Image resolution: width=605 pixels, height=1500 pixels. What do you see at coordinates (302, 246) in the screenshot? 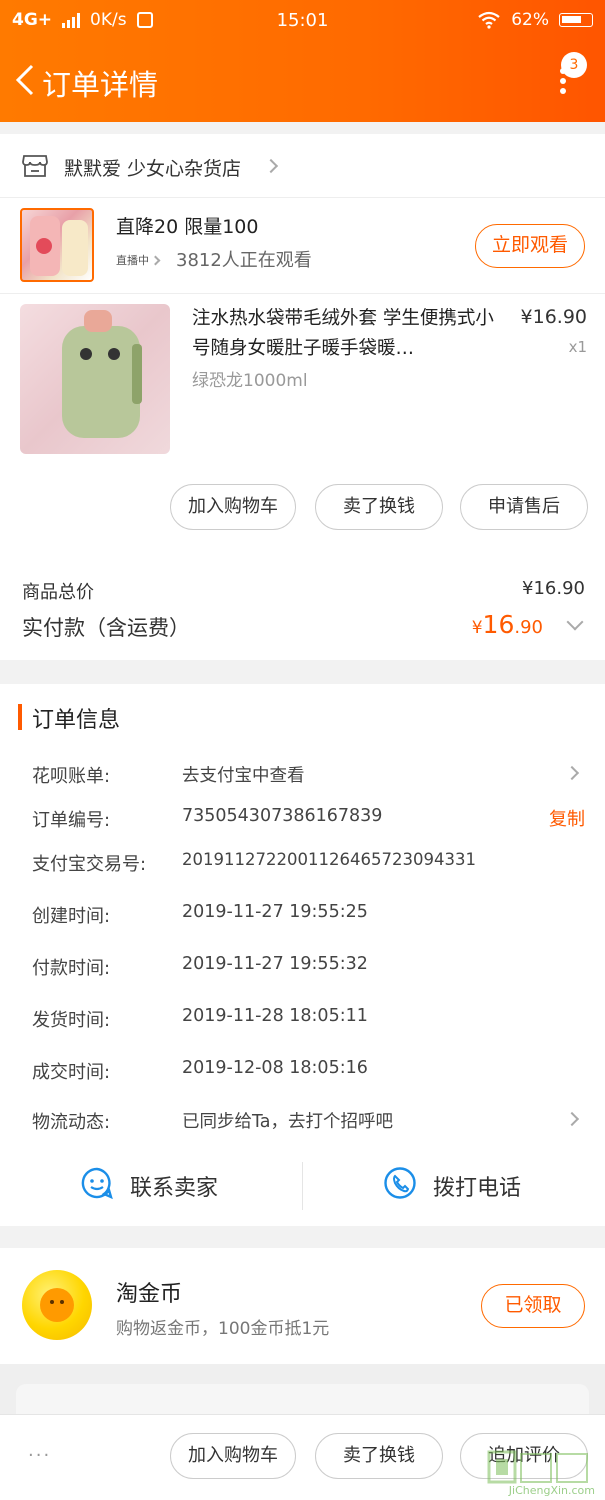
I see `live-promo-row: 直降20 限量100 直播中 3812人正在观看 立即观看` at bounding box center [302, 246].